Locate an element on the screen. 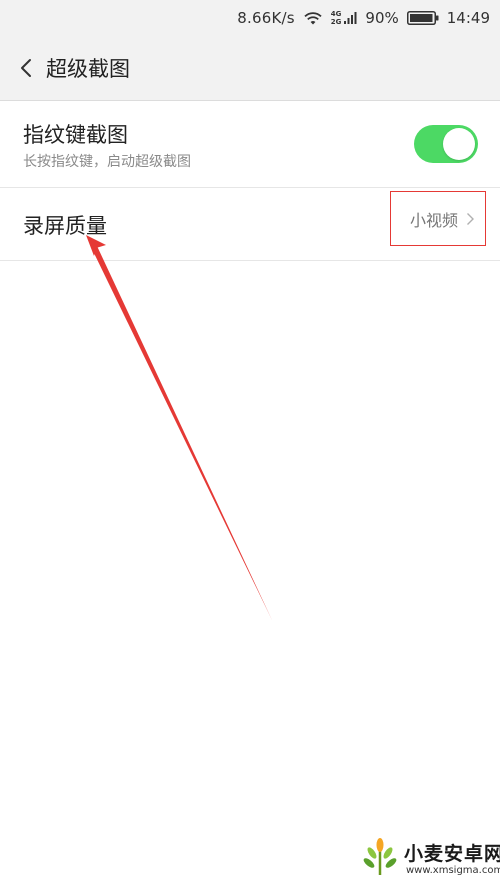  page-title: 超级截图 is located at coordinates (88, 69).